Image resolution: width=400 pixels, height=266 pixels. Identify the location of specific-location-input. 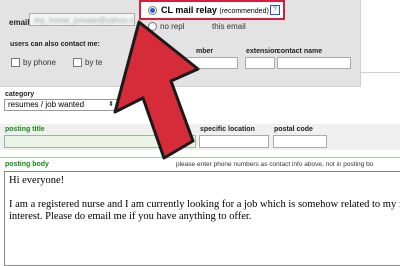
(234, 141).